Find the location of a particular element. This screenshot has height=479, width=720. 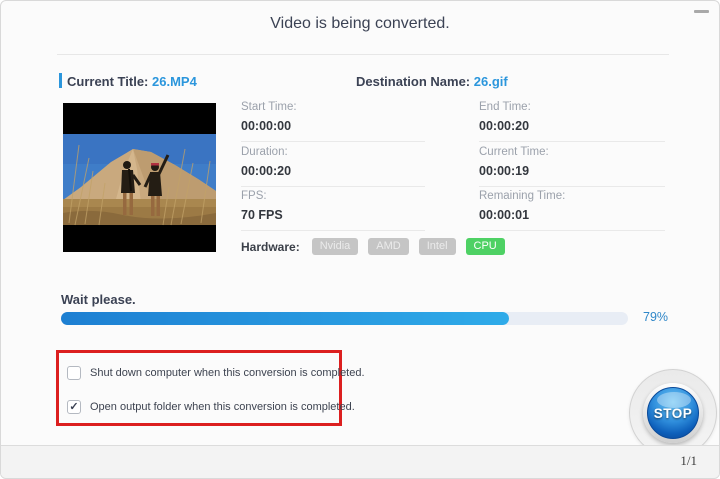

info-current-time: Current Time: 00:00:19 is located at coordinates (572, 166).